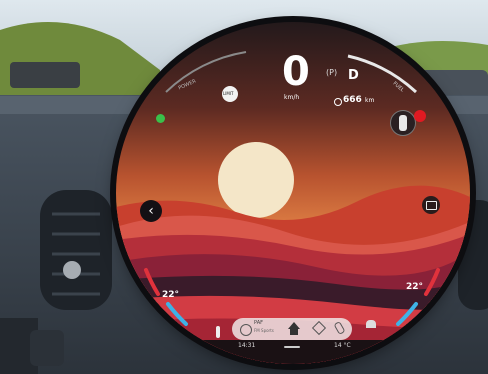  I want to click on home-icon, so click(294, 325).